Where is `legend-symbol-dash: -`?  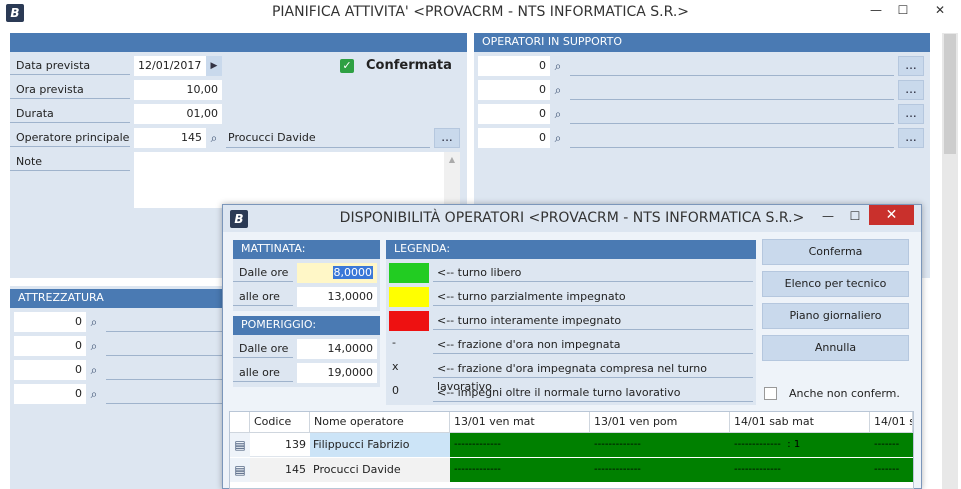
legend-symbol-dash: - is located at coordinates (394, 342).